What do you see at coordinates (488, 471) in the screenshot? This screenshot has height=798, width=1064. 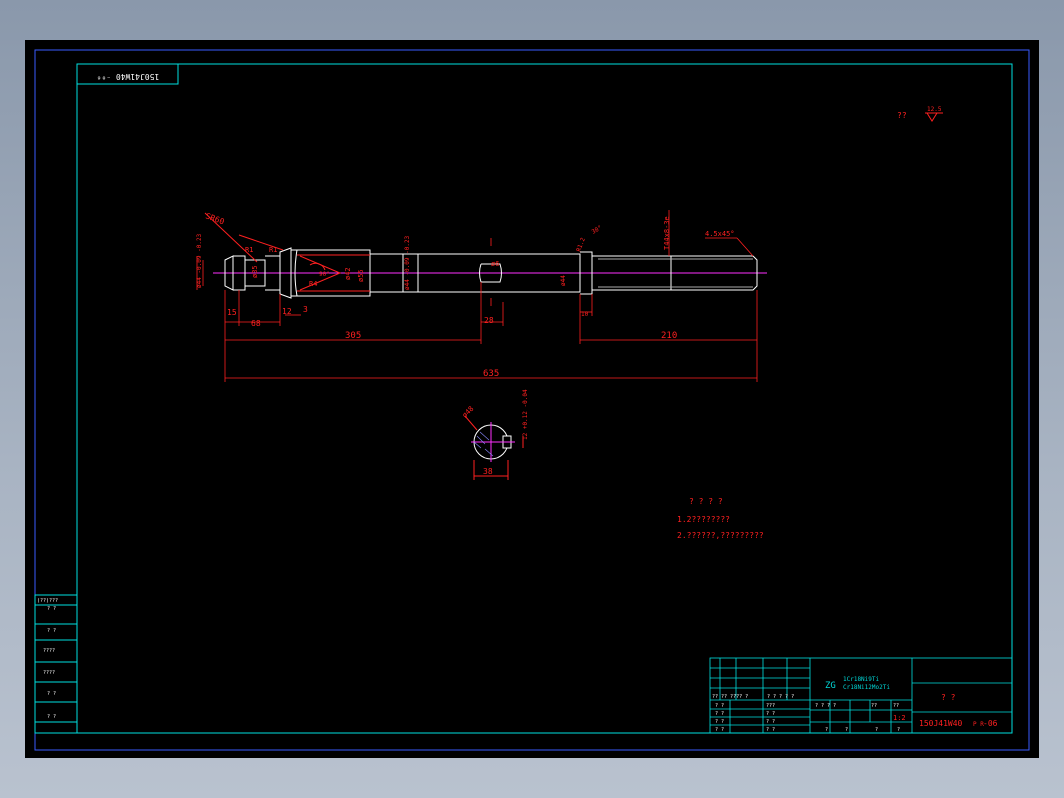 I see `section-38: 38` at bounding box center [488, 471].